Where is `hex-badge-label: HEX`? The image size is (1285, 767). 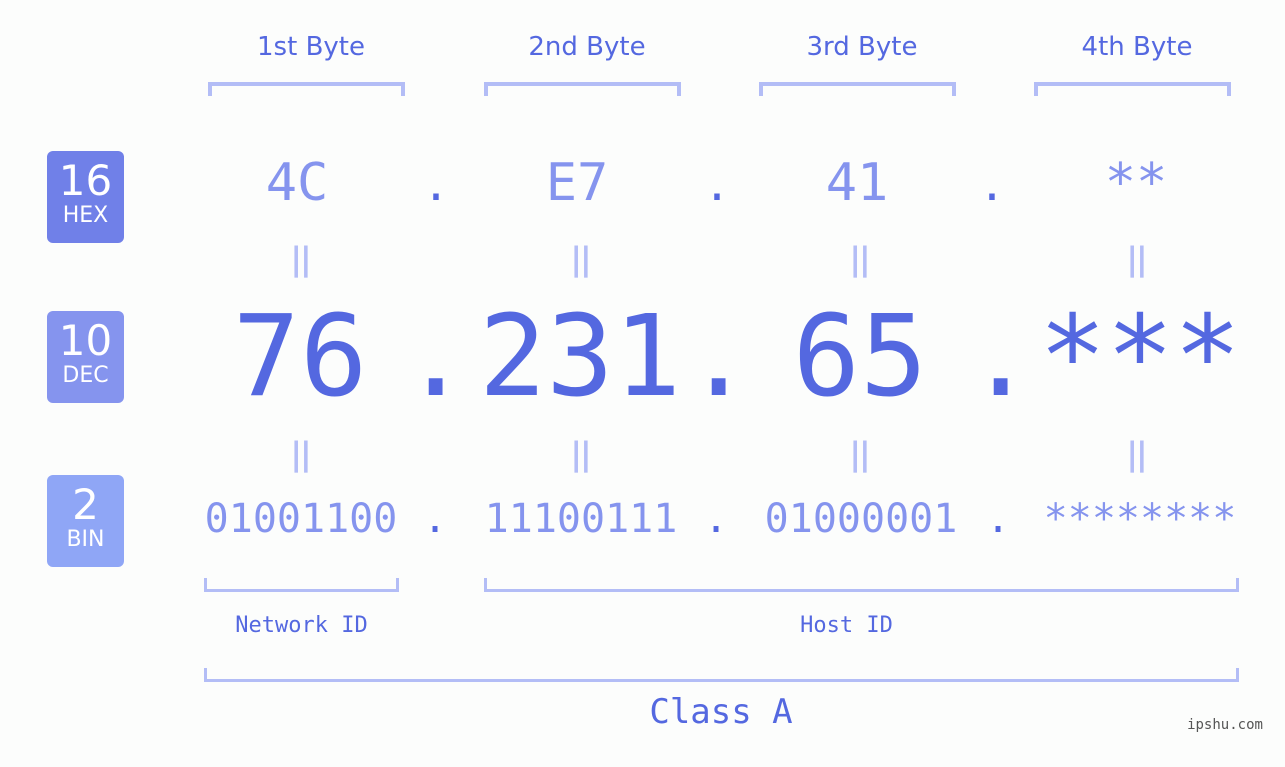 hex-badge-label: HEX is located at coordinates (85, 215).